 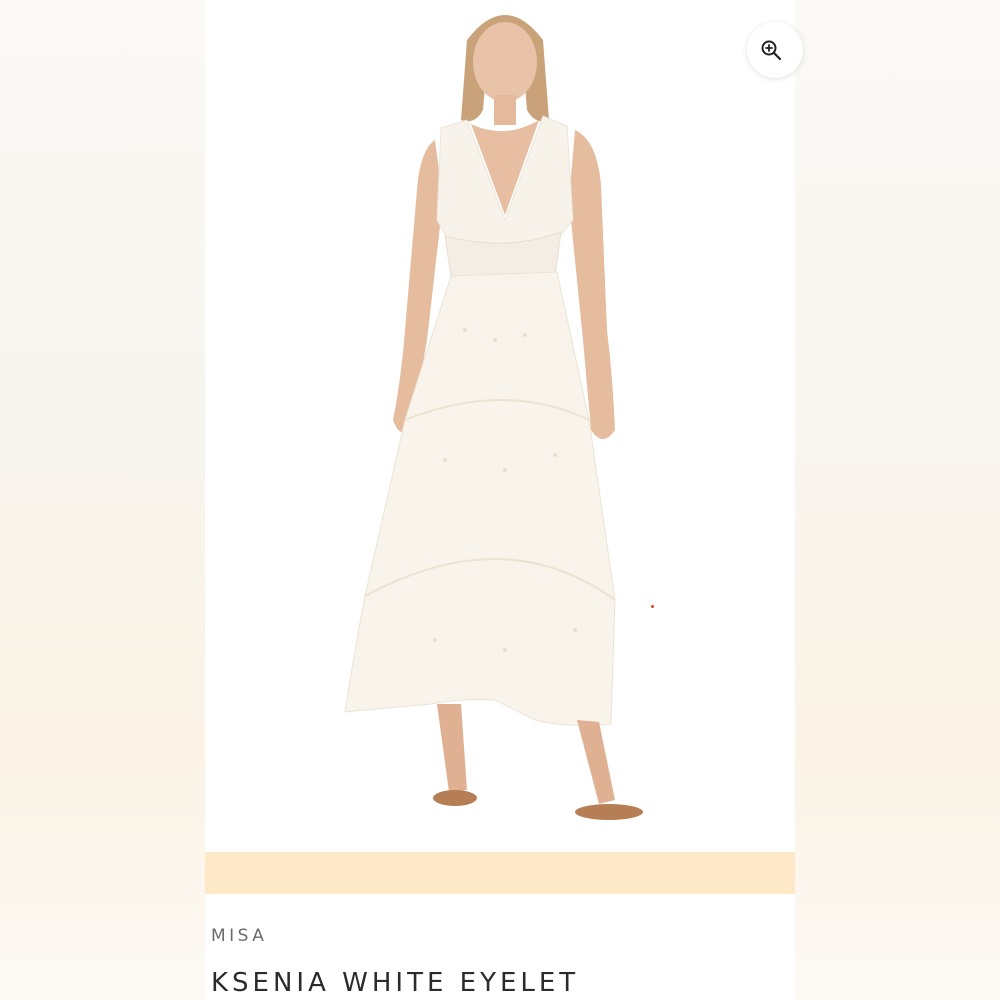 What do you see at coordinates (771, 50) in the screenshot?
I see `zoom-in-icon` at bounding box center [771, 50].